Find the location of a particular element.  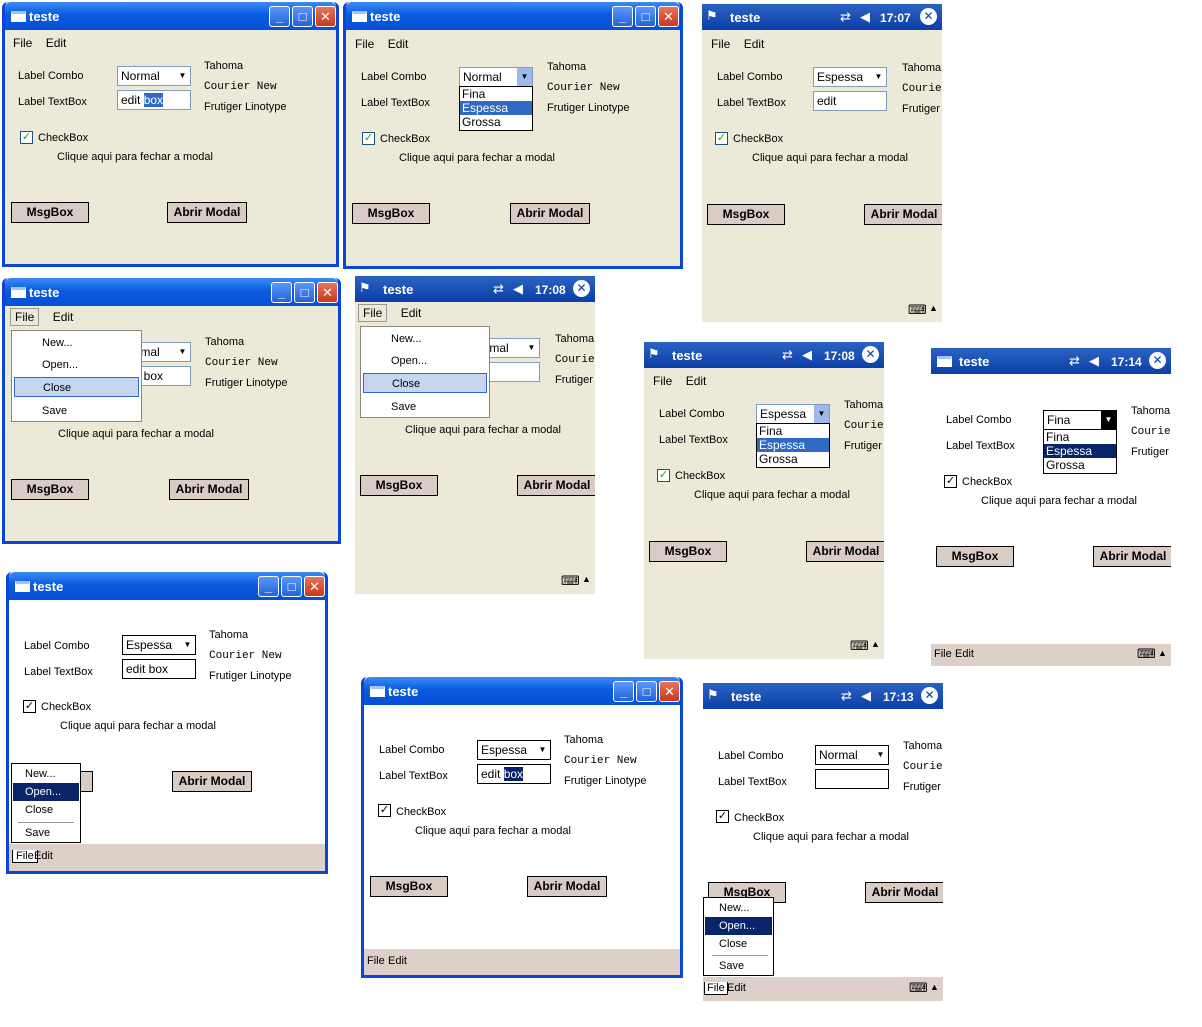

font-weight-combo: Normal ▼ is located at coordinates (154, 76).